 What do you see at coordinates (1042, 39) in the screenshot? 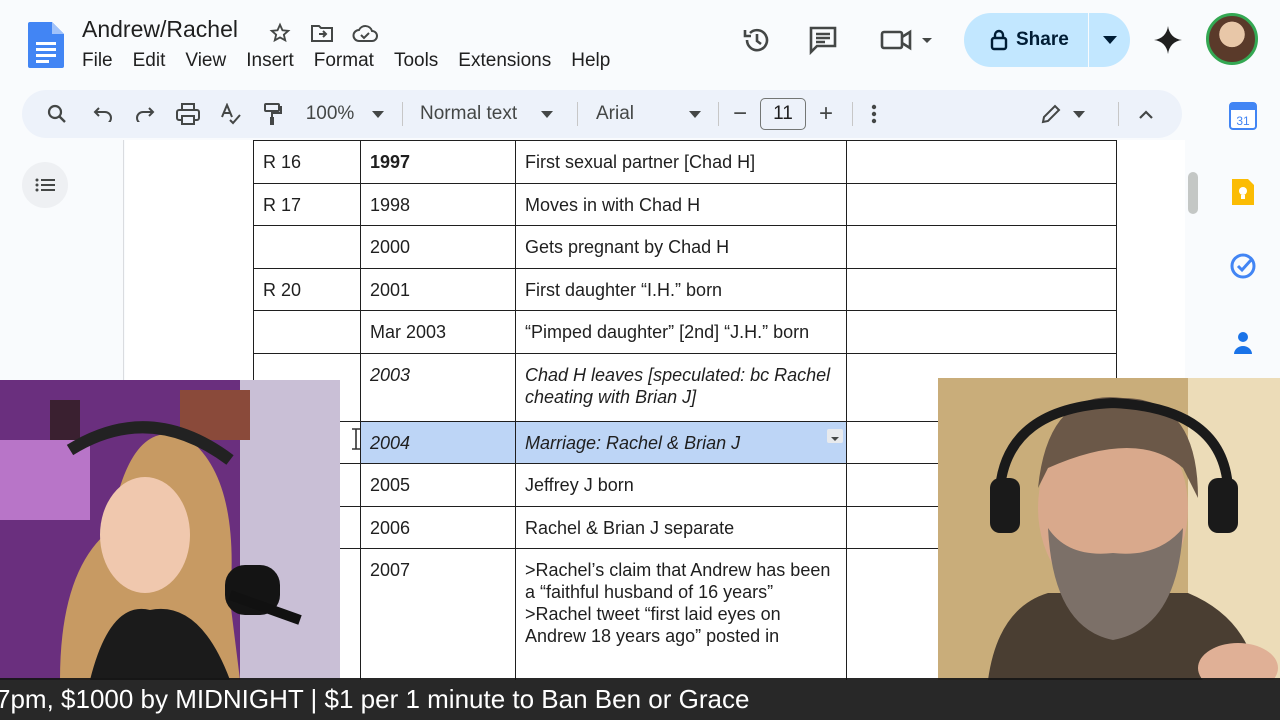
I see `share-label: Share` at bounding box center [1042, 39].